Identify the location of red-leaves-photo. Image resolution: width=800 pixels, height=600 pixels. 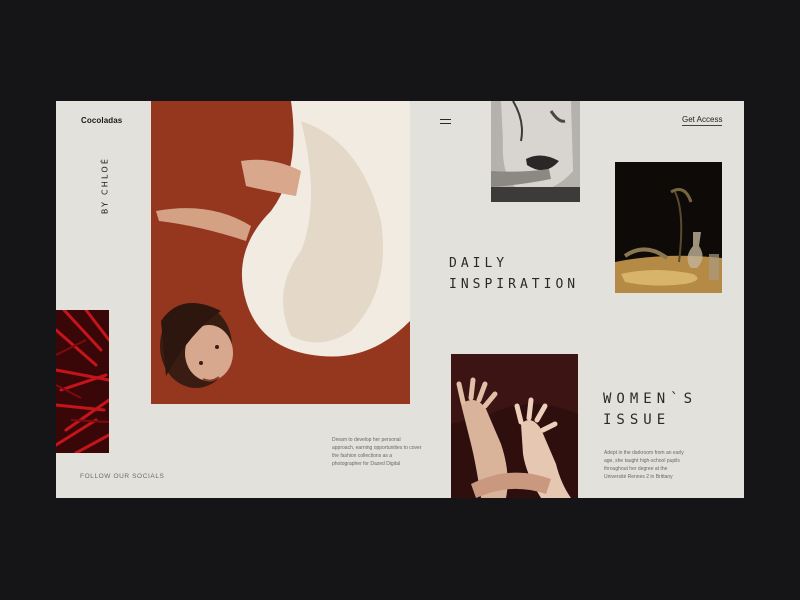
(82, 381).